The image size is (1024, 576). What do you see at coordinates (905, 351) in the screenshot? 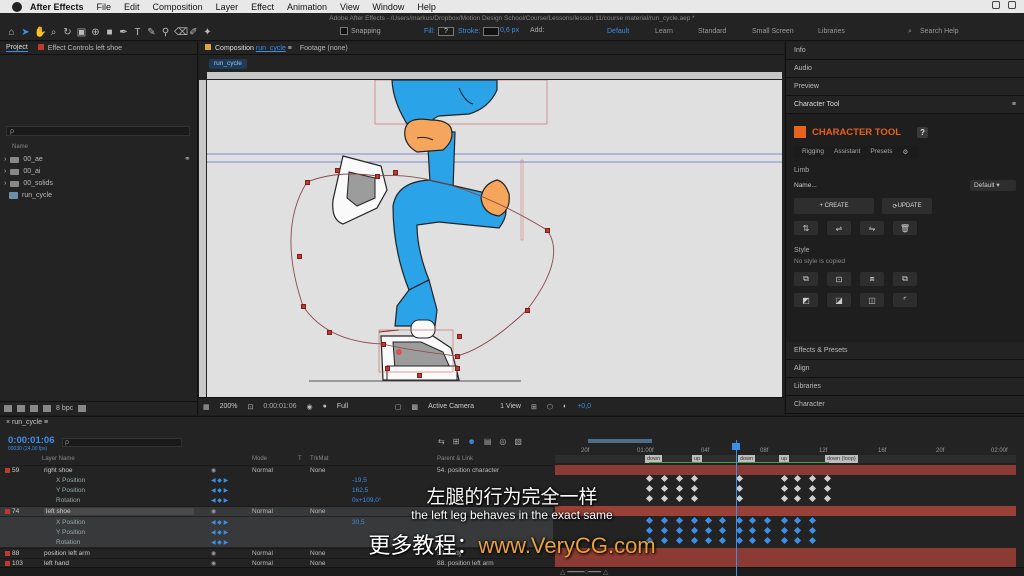
I see `effects-presets-panel-header: Effects & Presets` at bounding box center [905, 351].